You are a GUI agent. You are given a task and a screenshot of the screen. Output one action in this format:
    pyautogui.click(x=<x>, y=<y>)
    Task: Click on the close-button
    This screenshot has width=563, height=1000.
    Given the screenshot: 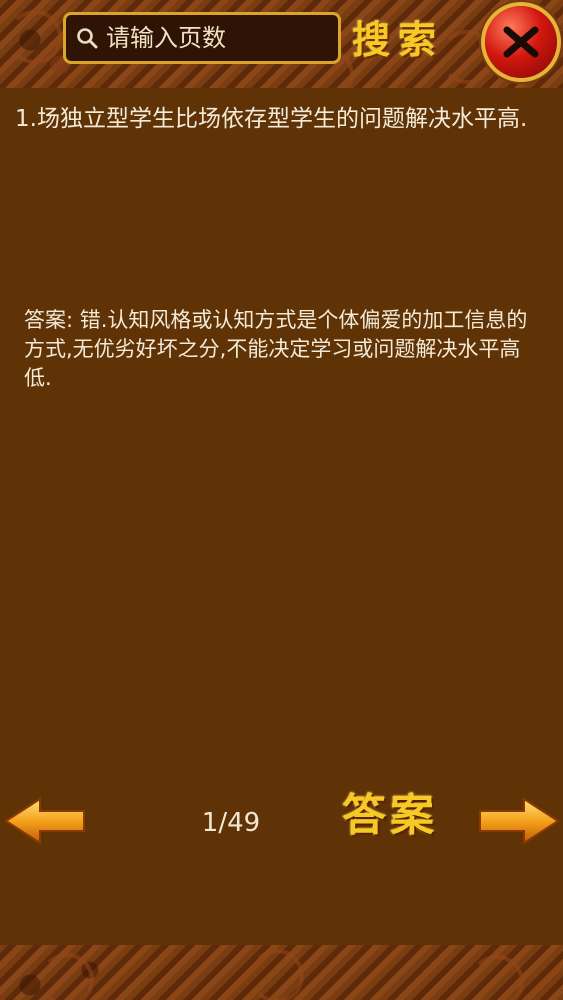 What is the action you would take?
    pyautogui.click(x=521, y=42)
    